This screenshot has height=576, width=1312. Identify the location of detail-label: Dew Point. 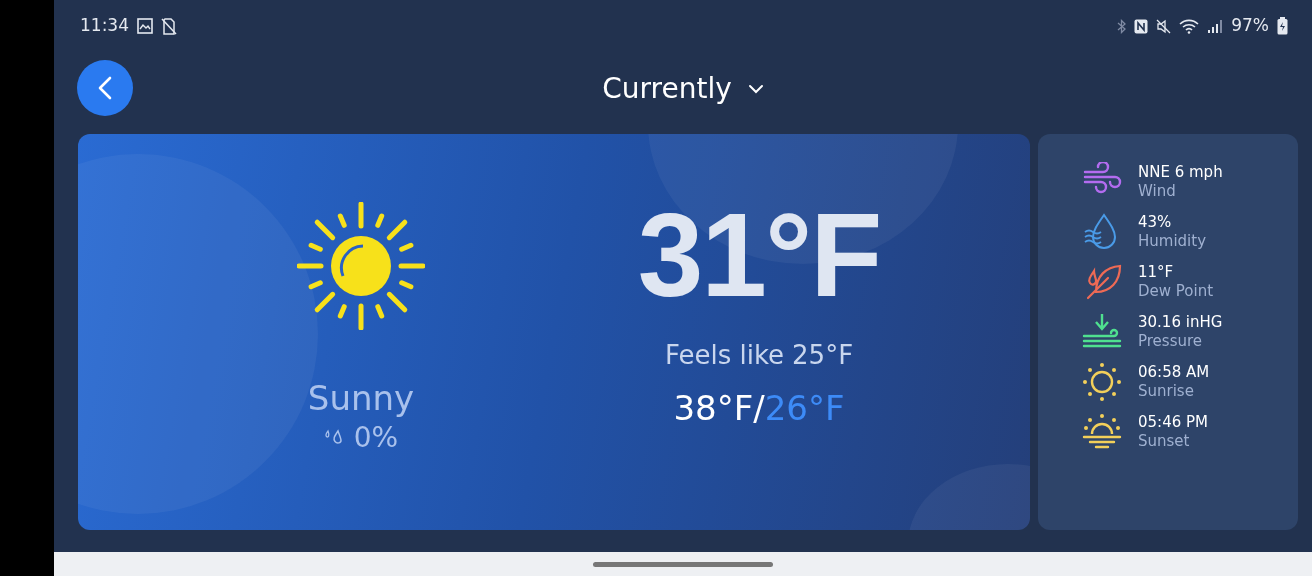
(1176, 292).